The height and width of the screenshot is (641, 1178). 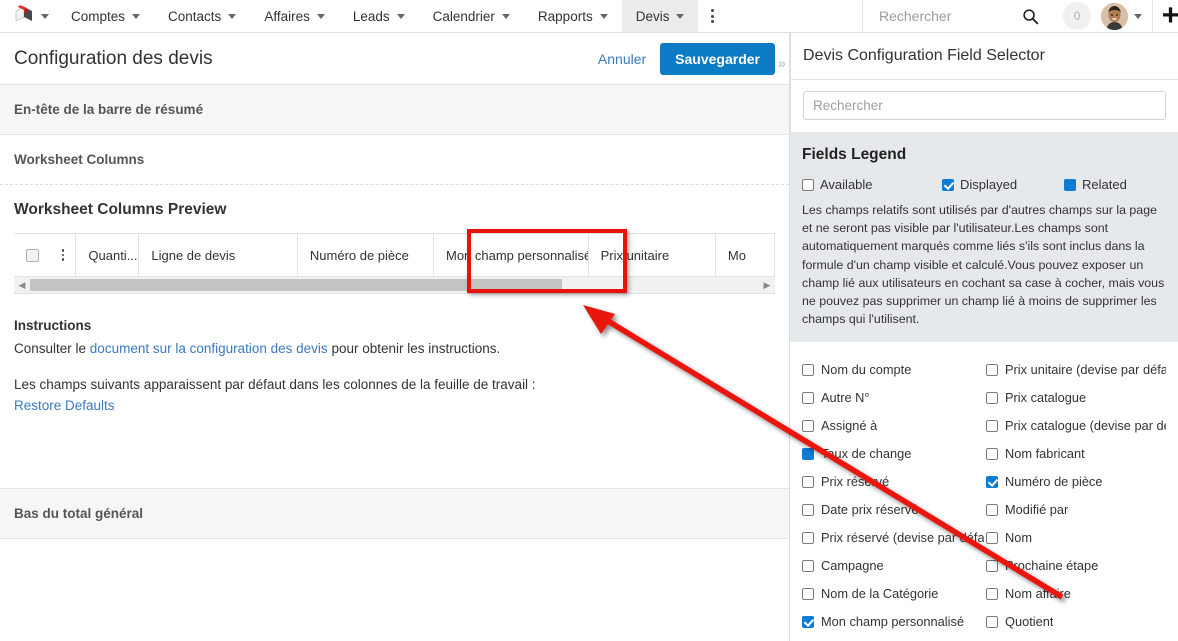 I want to click on field-row-campagne: Campagne, so click(x=893, y=566).